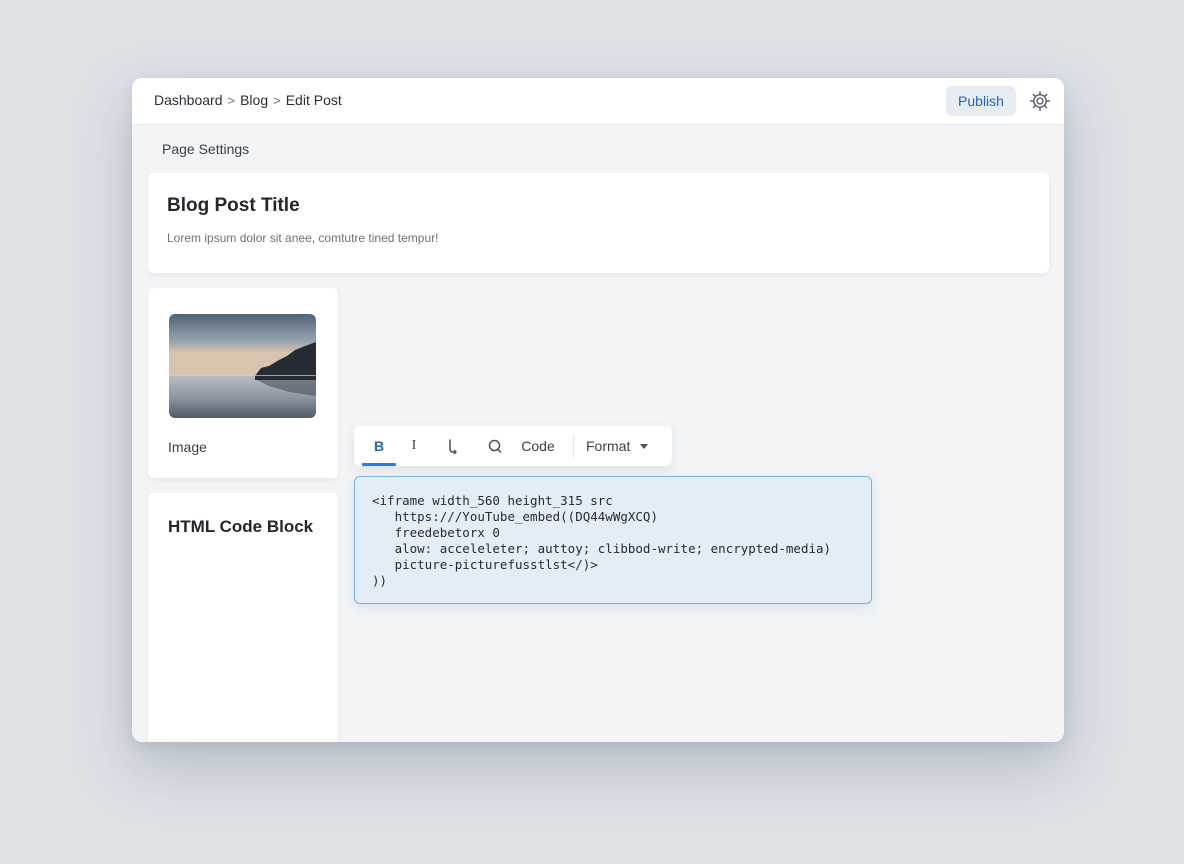 This screenshot has width=1184, height=864. What do you see at coordinates (313, 100) in the screenshot?
I see `breadcrumb-edit-post: Edit Post` at bounding box center [313, 100].